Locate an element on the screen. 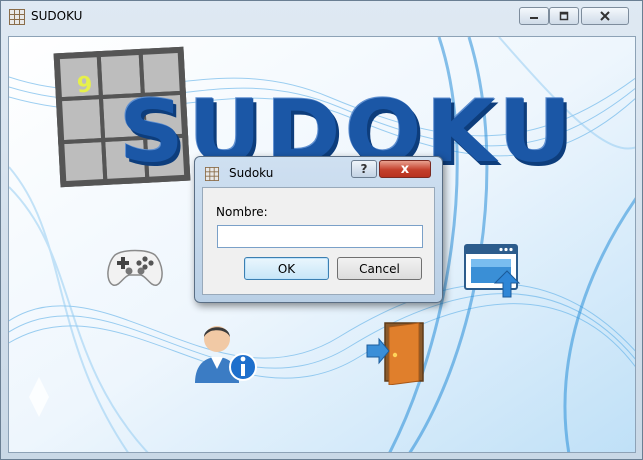 The height and width of the screenshot is (460, 643). exit-door-icon is located at coordinates (395, 354).